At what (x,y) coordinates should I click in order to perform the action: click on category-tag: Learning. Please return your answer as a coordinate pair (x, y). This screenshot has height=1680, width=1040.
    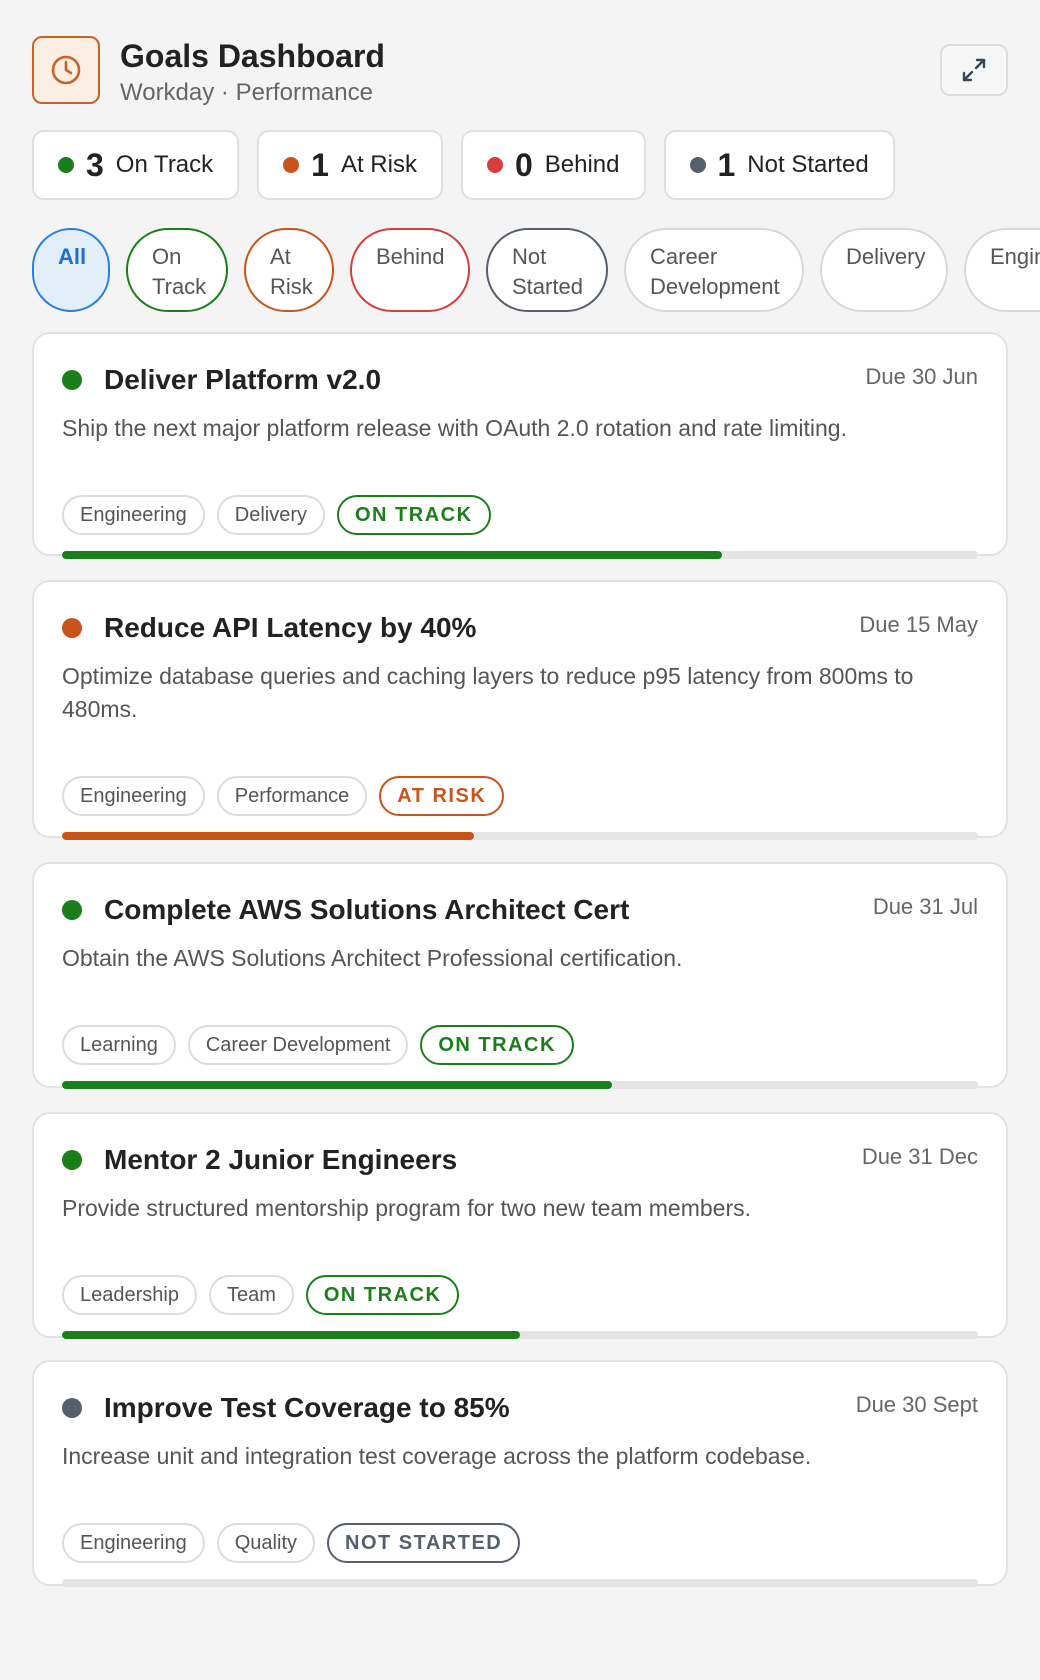
    Looking at the image, I should click on (119, 1045).